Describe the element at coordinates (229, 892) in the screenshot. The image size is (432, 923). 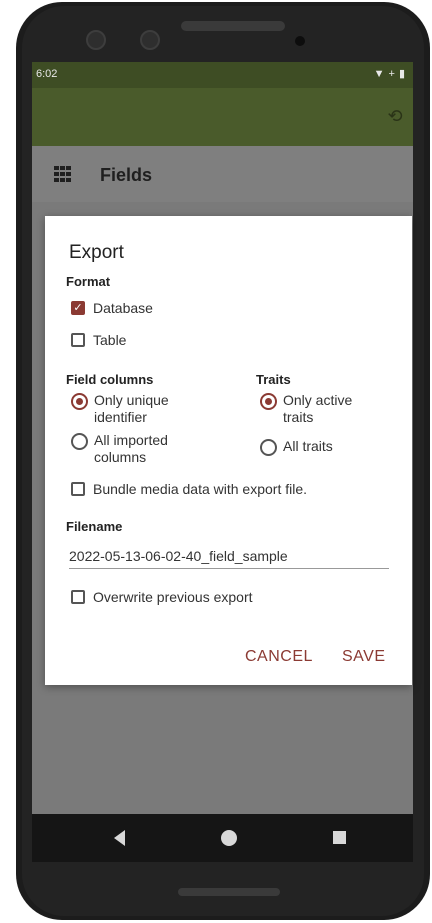
I see `phone-chin-bar` at that location.